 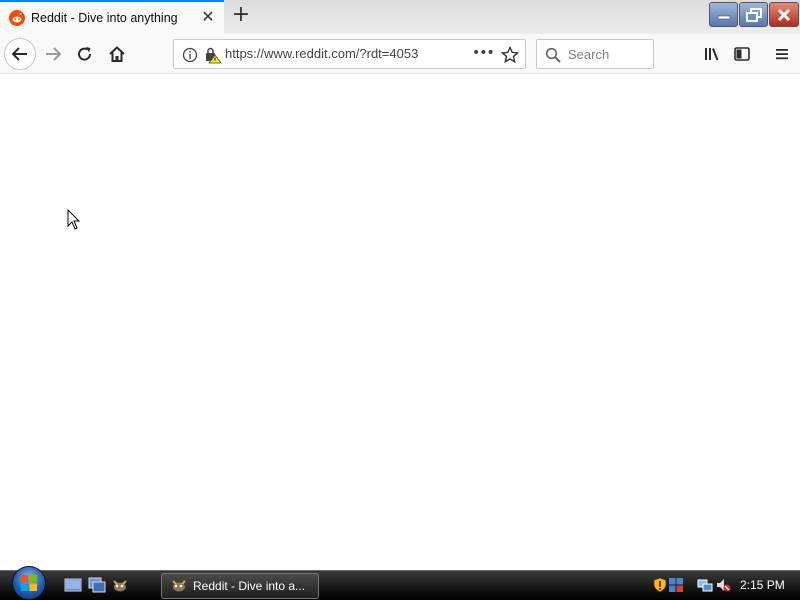 What do you see at coordinates (723, 585) in the screenshot?
I see `volume-muted-icon` at bounding box center [723, 585].